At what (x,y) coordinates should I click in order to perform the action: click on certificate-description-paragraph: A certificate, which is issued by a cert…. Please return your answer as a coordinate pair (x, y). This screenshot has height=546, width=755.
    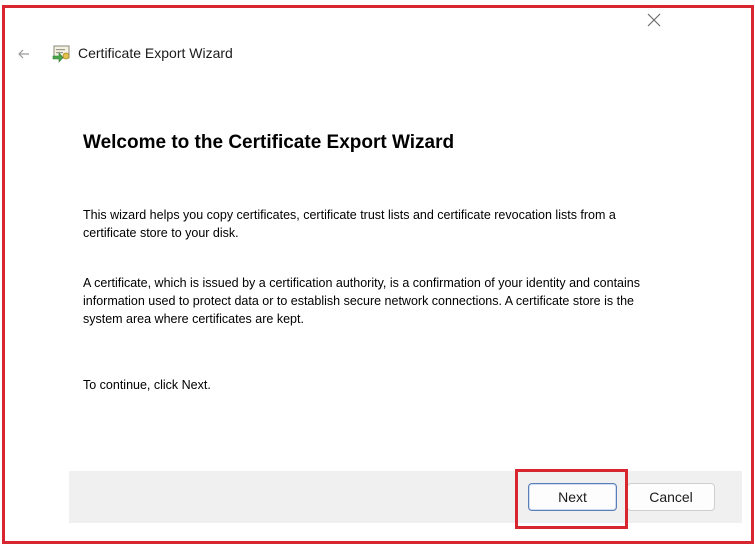
    Looking at the image, I should click on (361, 301).